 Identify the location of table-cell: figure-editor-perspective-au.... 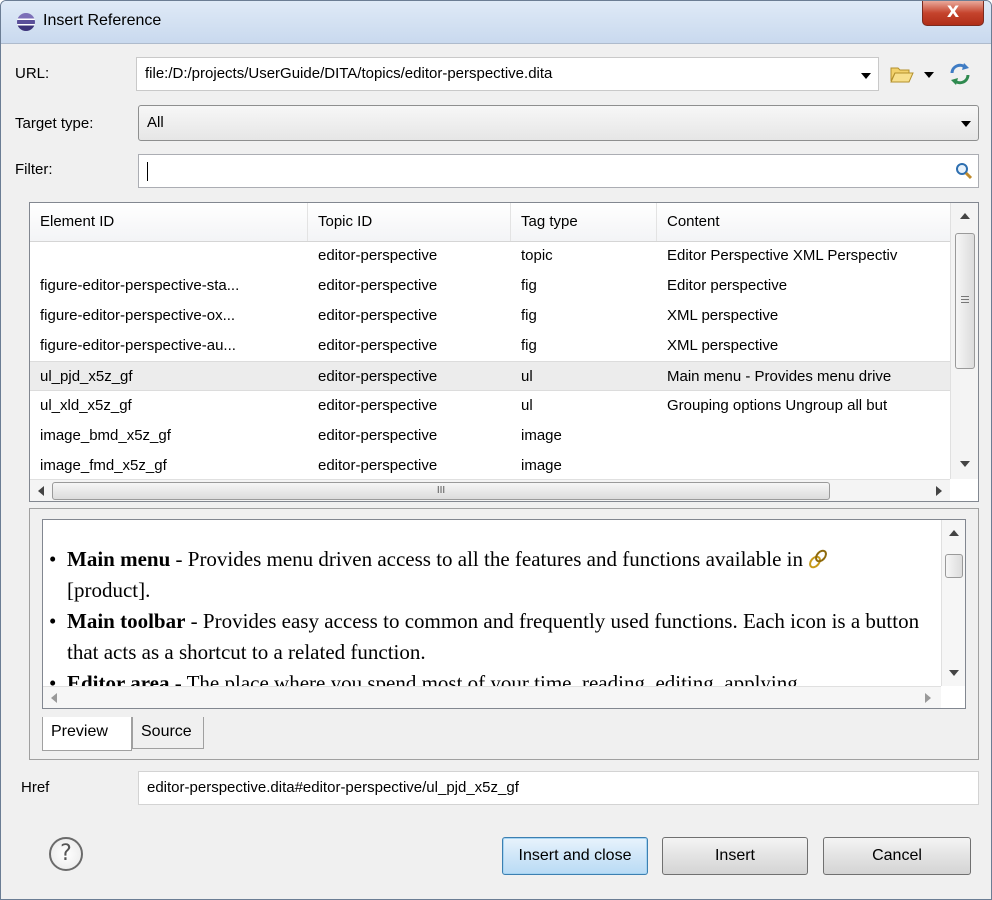
(138, 345).